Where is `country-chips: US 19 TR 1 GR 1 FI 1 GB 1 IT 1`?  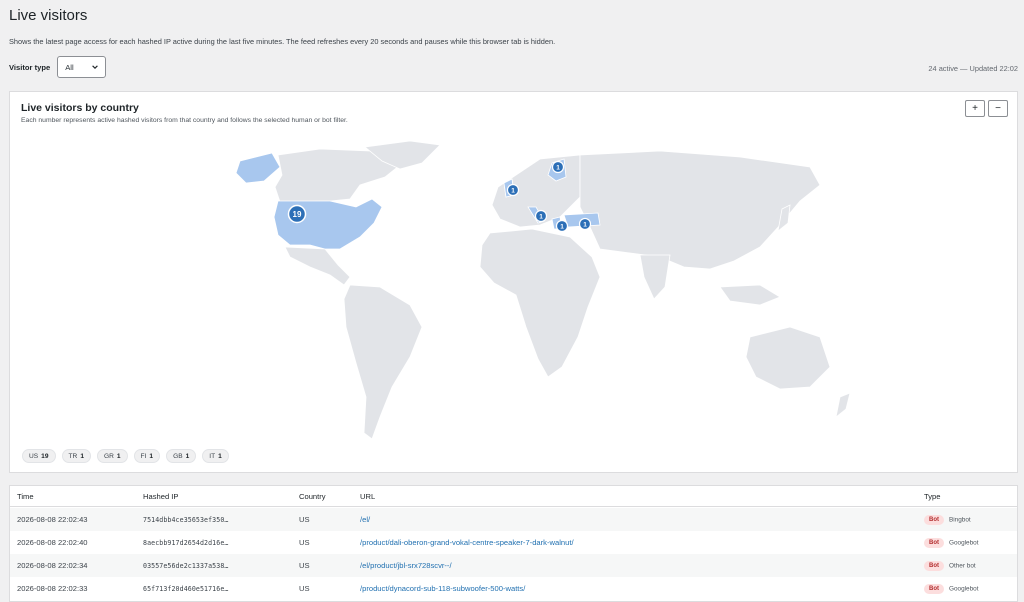 country-chips: US 19 TR 1 GR 1 FI 1 GB 1 IT 1 is located at coordinates (125, 456).